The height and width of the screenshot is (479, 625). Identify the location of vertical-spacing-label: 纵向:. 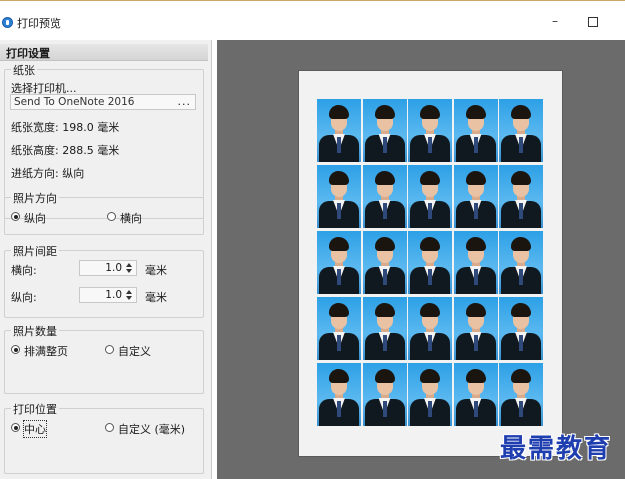
(24, 297).